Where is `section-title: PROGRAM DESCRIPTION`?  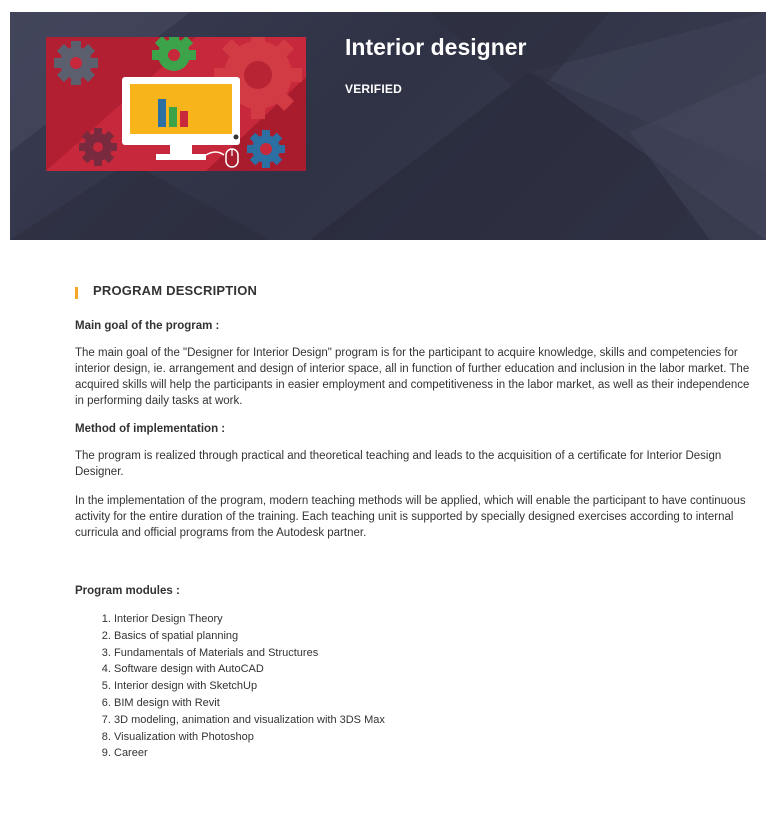
section-title: PROGRAM DESCRIPTION is located at coordinates (175, 290).